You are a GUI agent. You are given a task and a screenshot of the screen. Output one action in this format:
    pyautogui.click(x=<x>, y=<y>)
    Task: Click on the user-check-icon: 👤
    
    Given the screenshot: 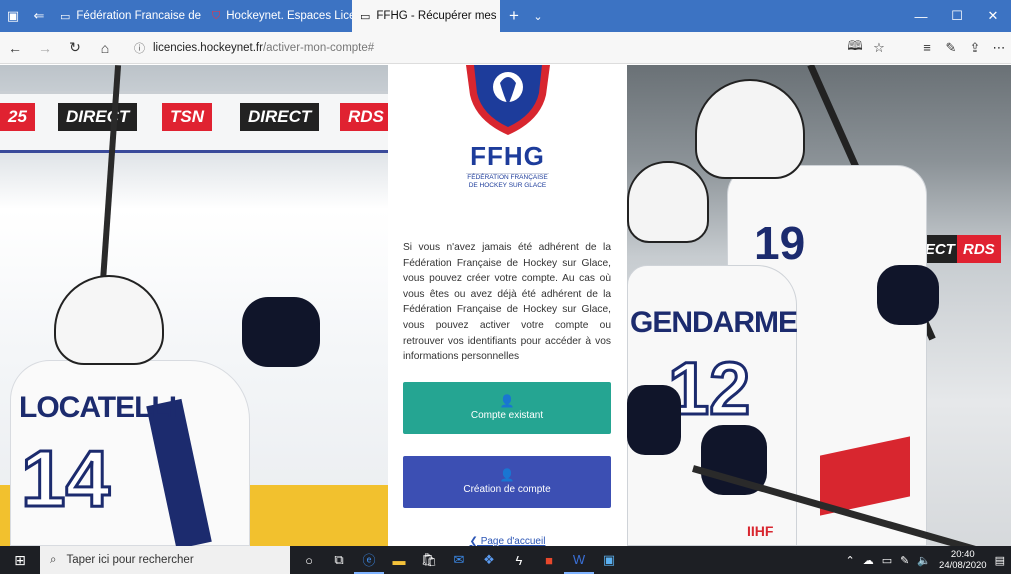 What is the action you would take?
    pyautogui.click(x=507, y=401)
    